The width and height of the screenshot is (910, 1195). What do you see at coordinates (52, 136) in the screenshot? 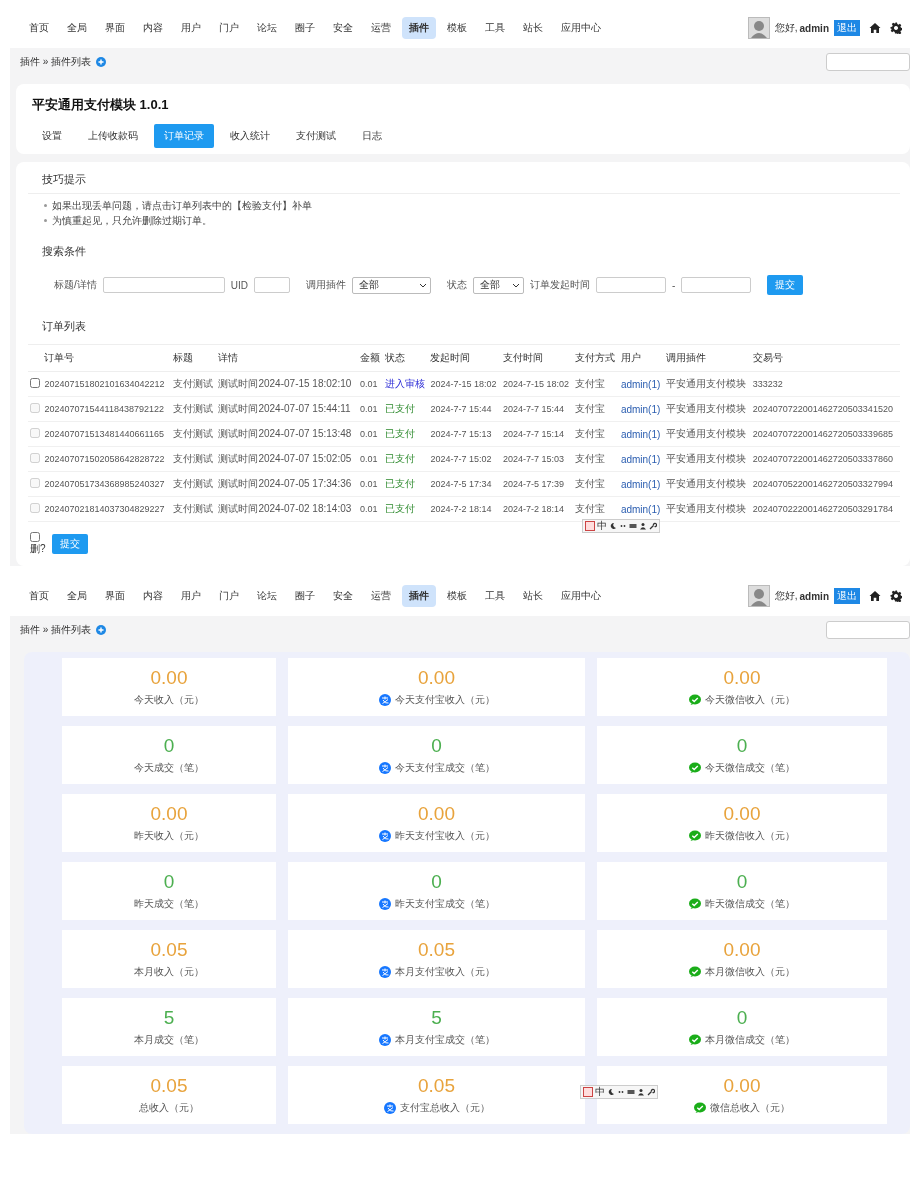
I see `tab: 设置` at bounding box center [52, 136].